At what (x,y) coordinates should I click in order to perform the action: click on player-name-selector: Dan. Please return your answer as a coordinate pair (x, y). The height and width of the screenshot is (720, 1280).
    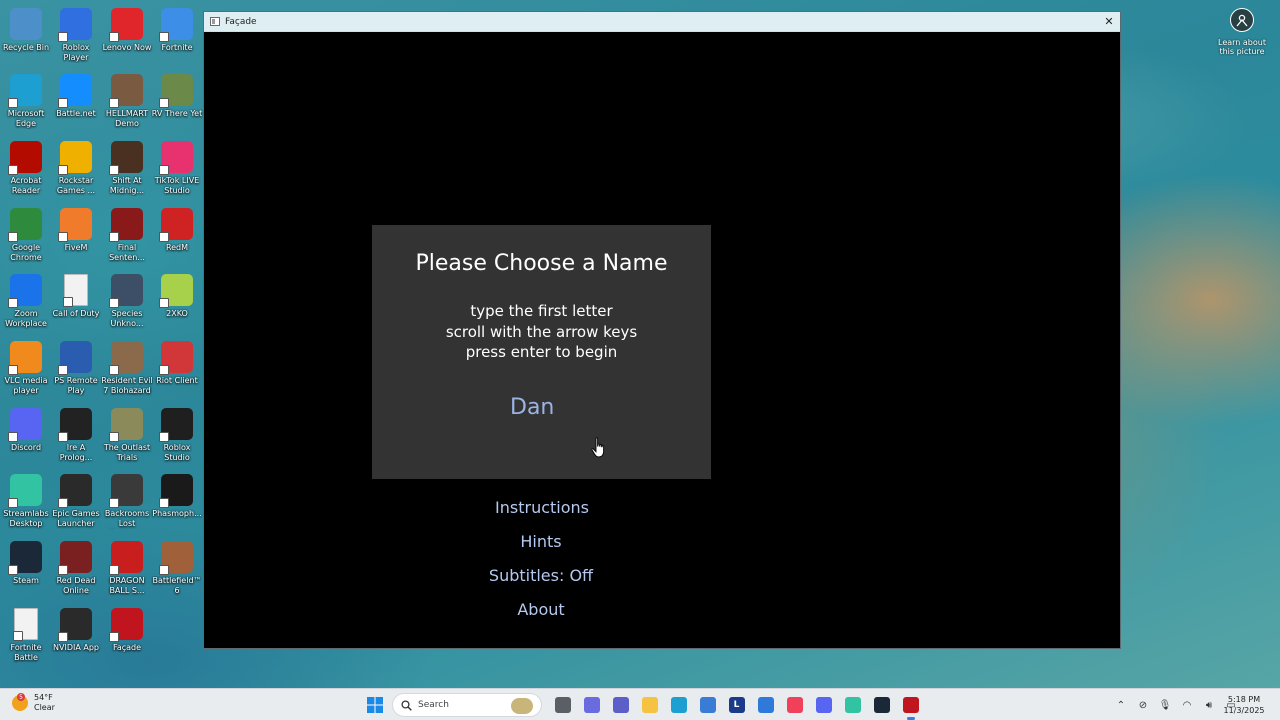
    Looking at the image, I should click on (532, 407).